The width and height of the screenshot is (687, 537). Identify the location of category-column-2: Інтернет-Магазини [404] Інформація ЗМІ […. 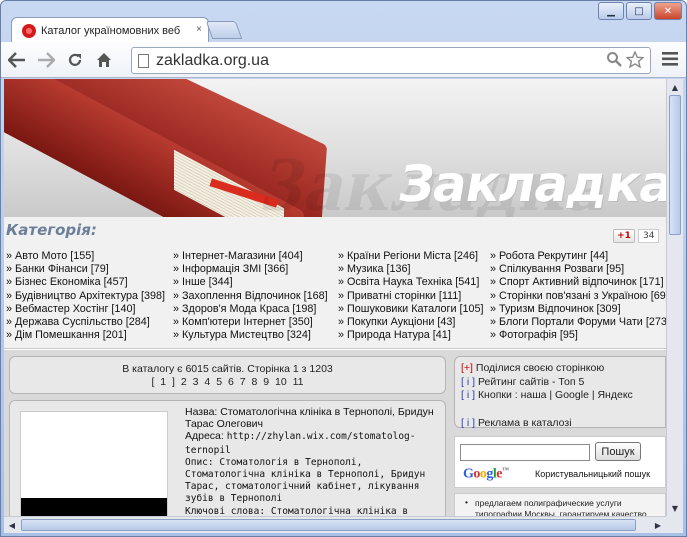
(250, 296).